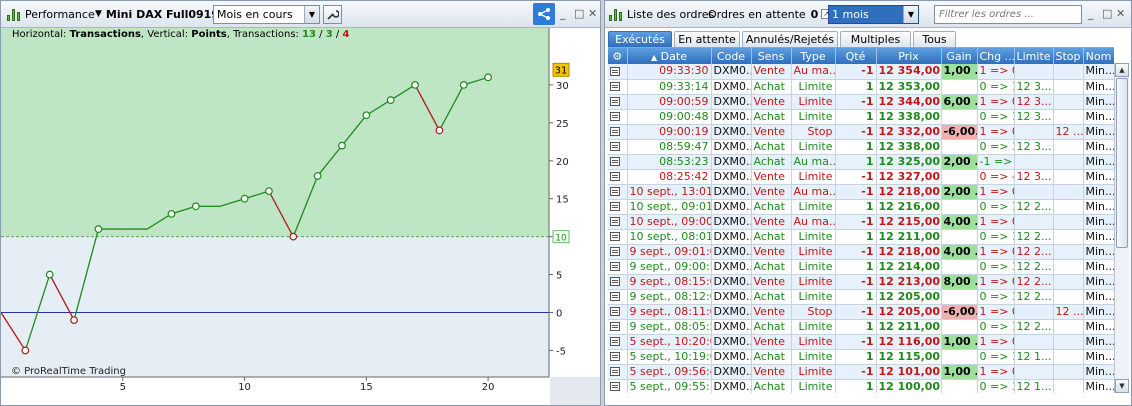 The image size is (1132, 406). What do you see at coordinates (669, 56) in the screenshot?
I see `column-header-date: ▲ Date` at bounding box center [669, 56].